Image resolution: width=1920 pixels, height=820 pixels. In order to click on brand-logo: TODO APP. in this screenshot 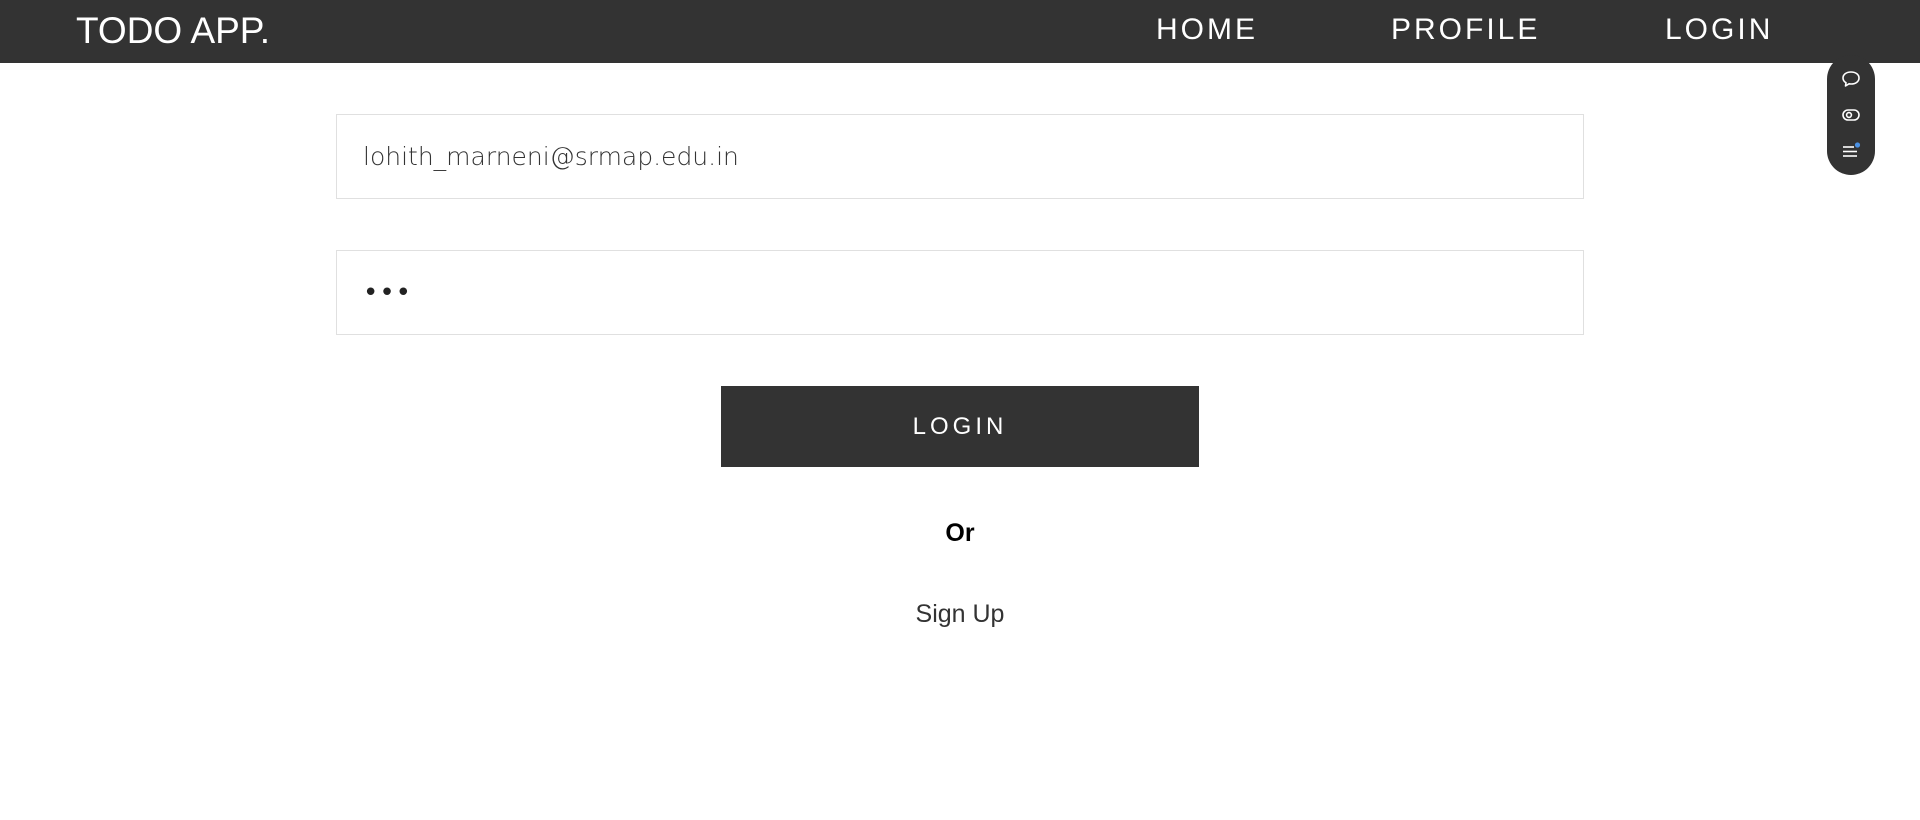, I will do `click(173, 31)`.